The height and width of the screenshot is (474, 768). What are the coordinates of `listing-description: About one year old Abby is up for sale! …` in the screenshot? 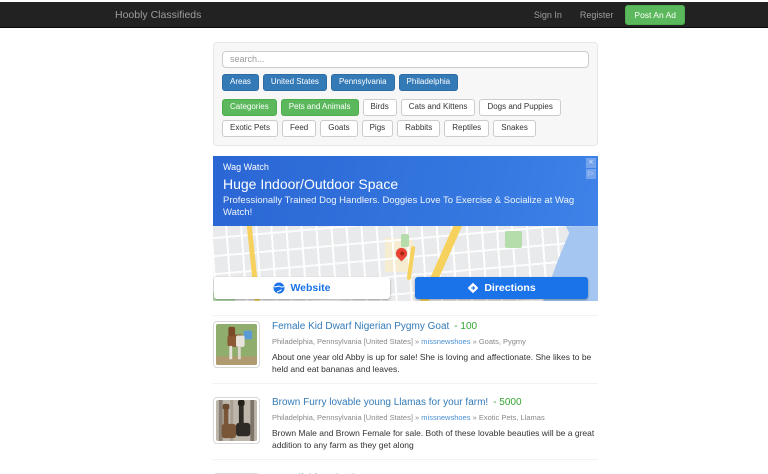 It's located at (432, 363).